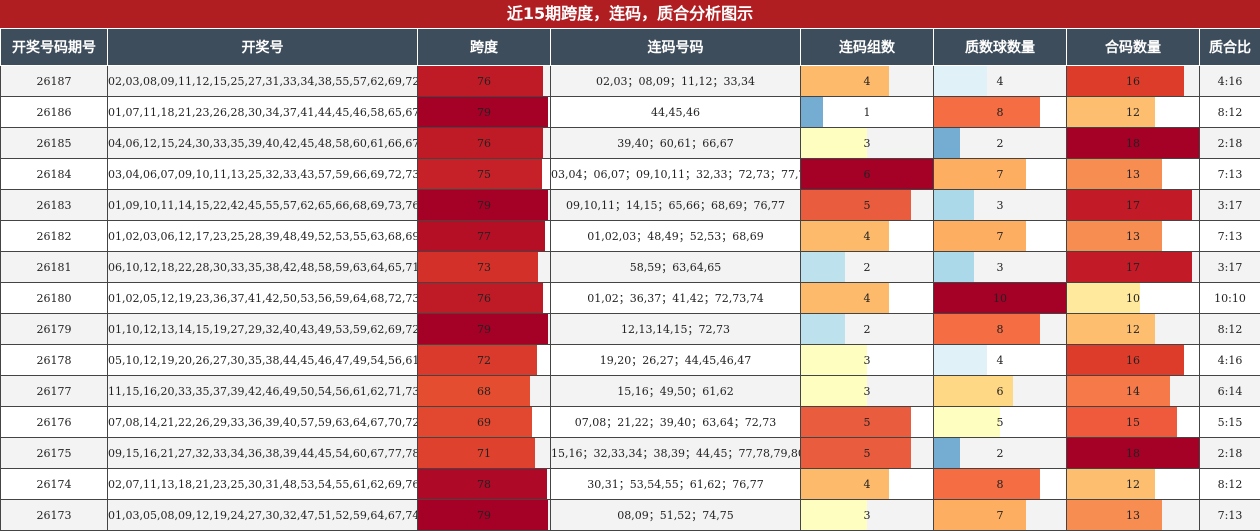 The image size is (1260, 531). I want to click on span-cell-value: 79, so click(484, 112).